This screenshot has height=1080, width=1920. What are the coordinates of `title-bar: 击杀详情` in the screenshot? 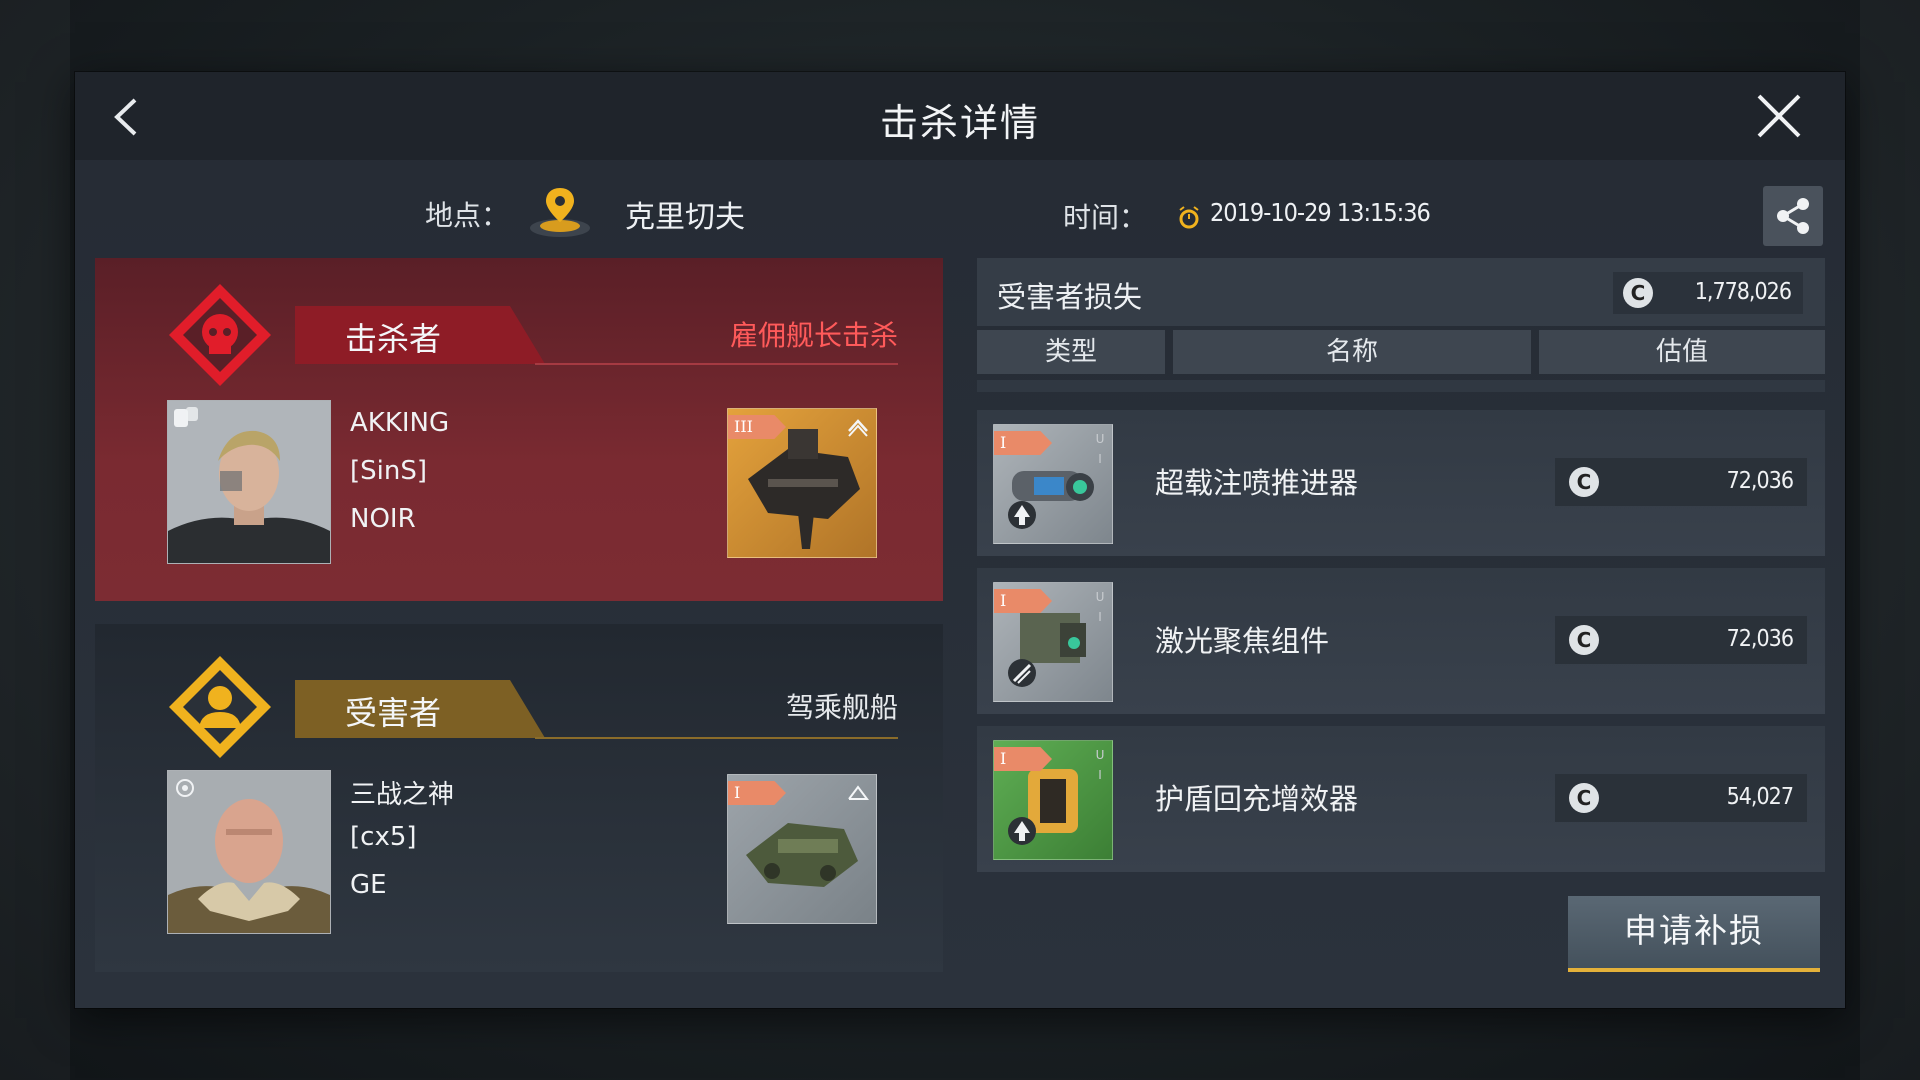 It's located at (960, 116).